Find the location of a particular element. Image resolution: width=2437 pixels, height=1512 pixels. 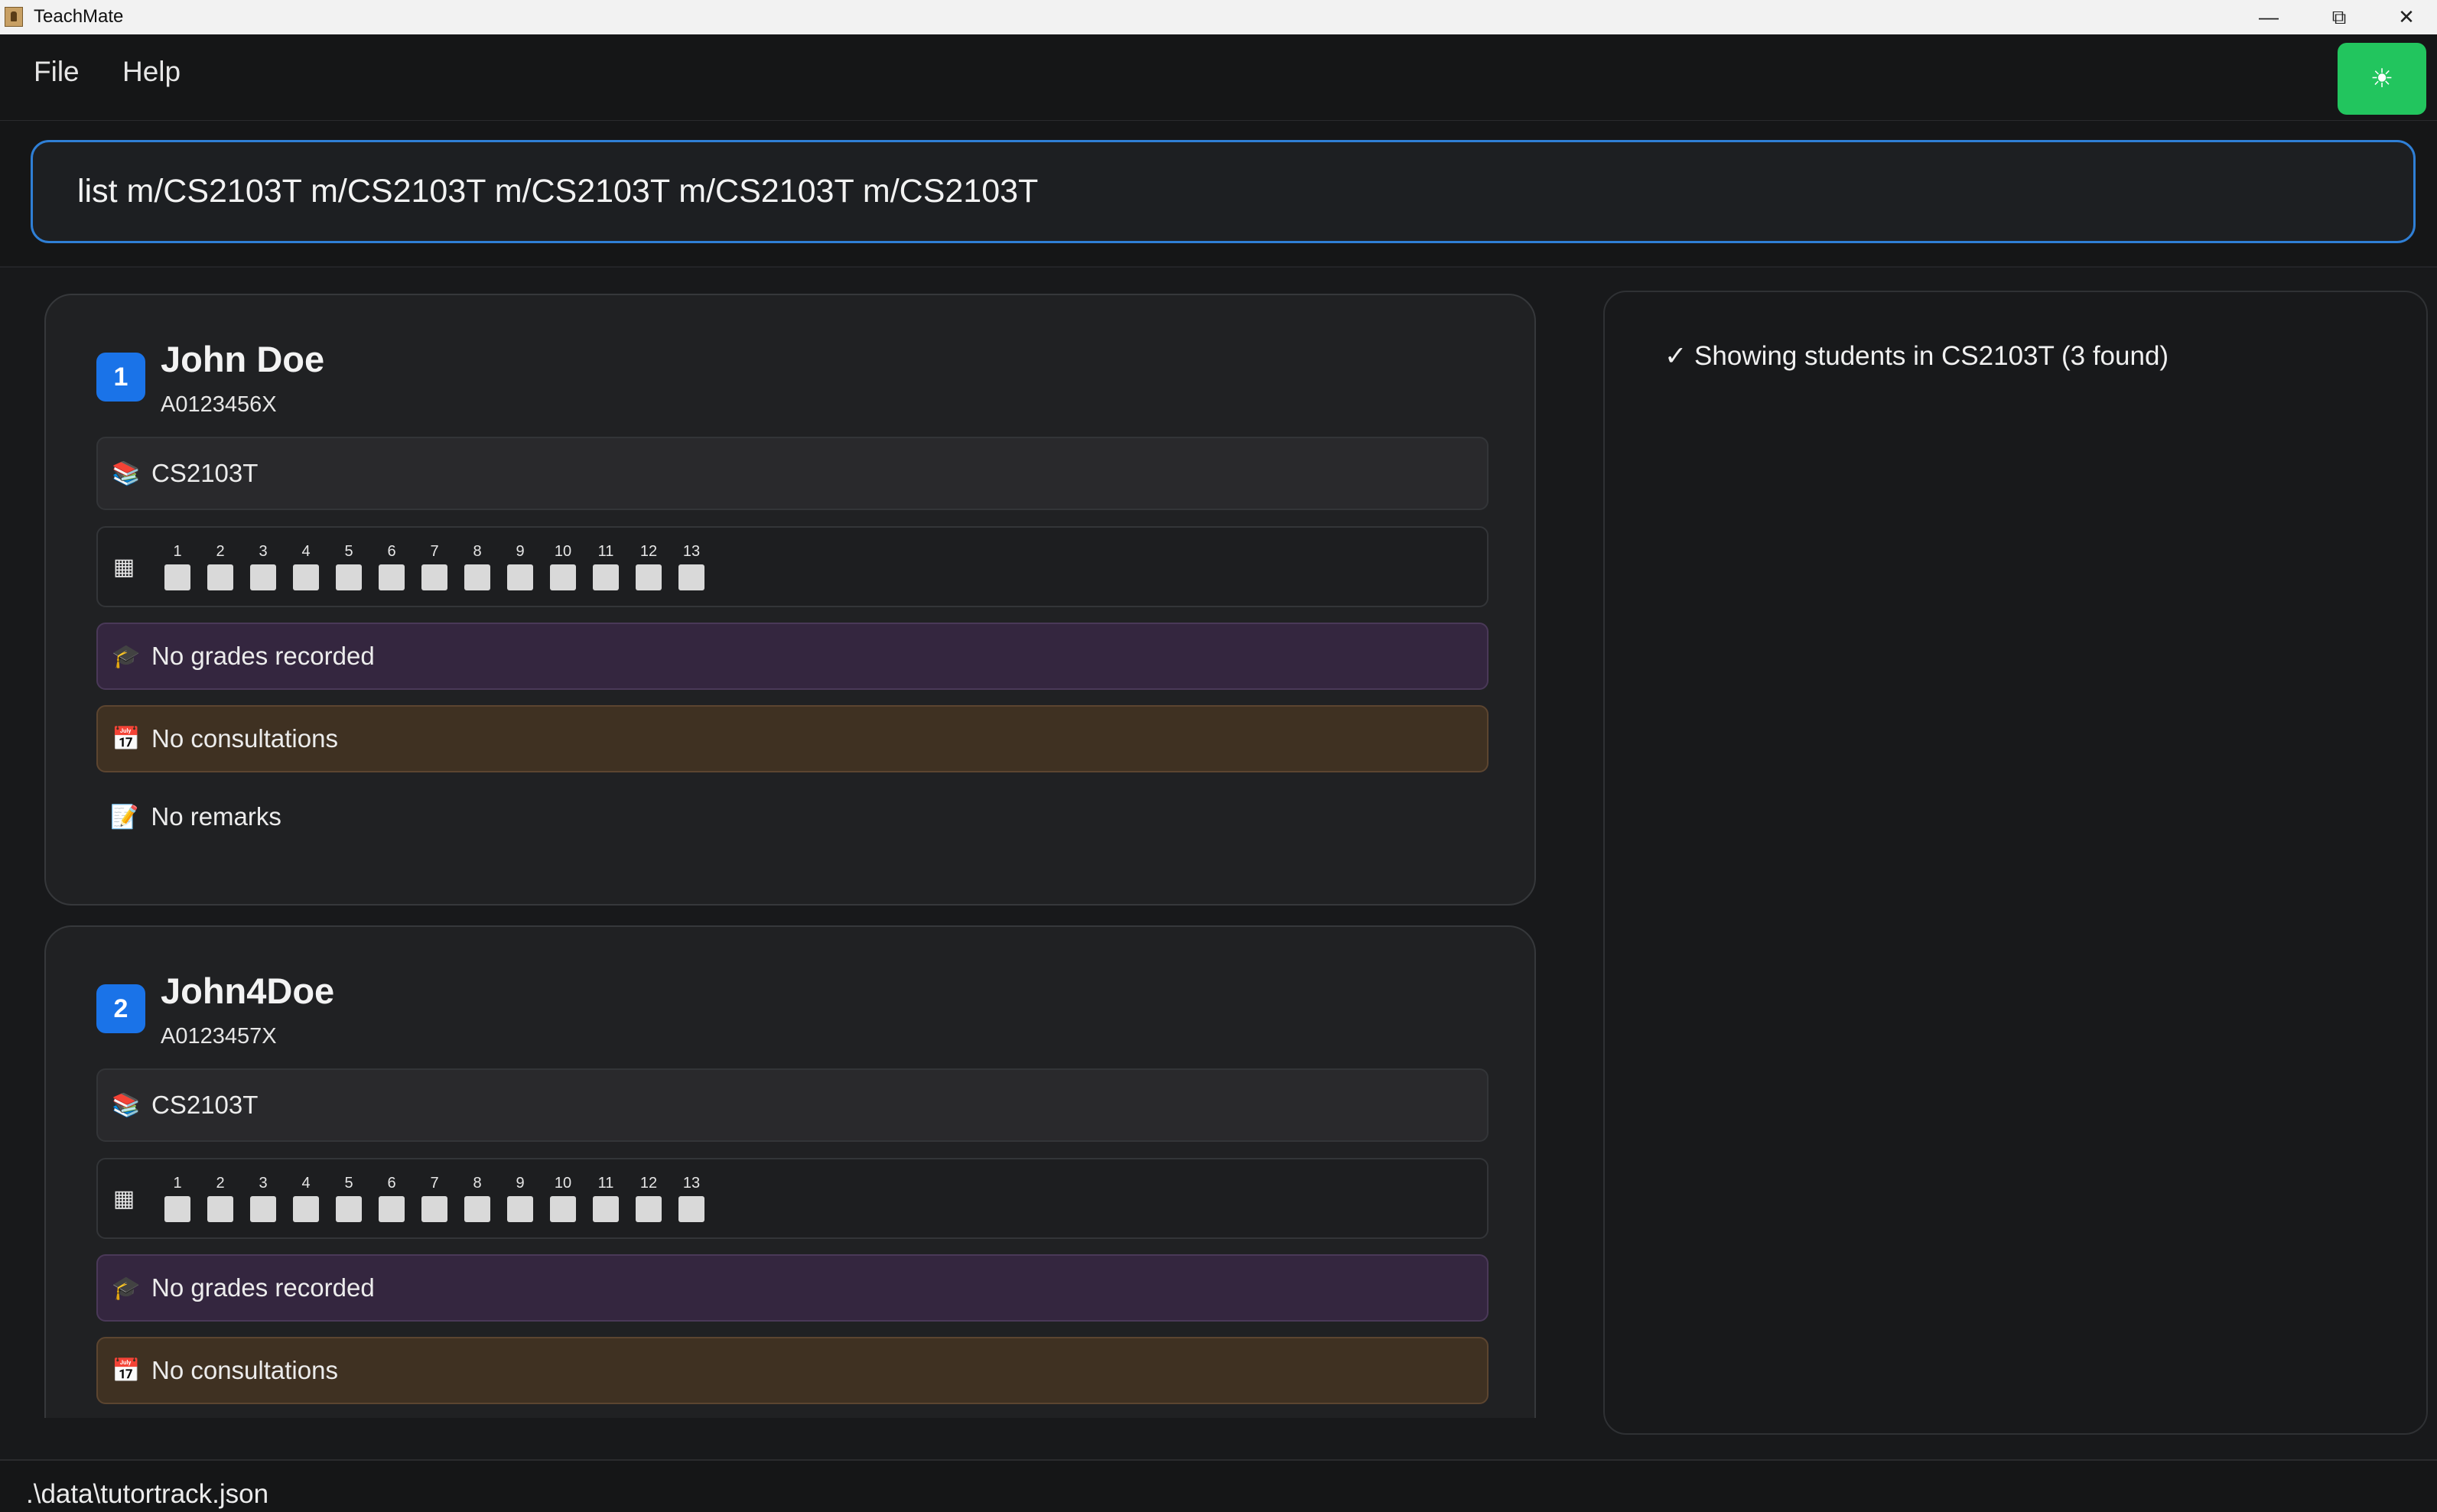

index-badge: 1 is located at coordinates (120, 378).